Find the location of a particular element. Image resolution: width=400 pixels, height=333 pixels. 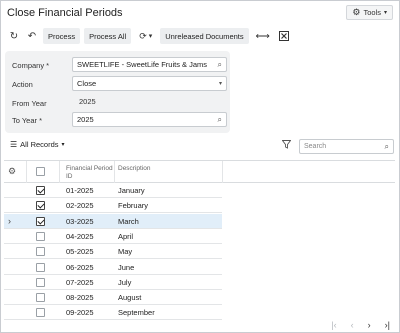

description-cell: January is located at coordinates (131, 190).